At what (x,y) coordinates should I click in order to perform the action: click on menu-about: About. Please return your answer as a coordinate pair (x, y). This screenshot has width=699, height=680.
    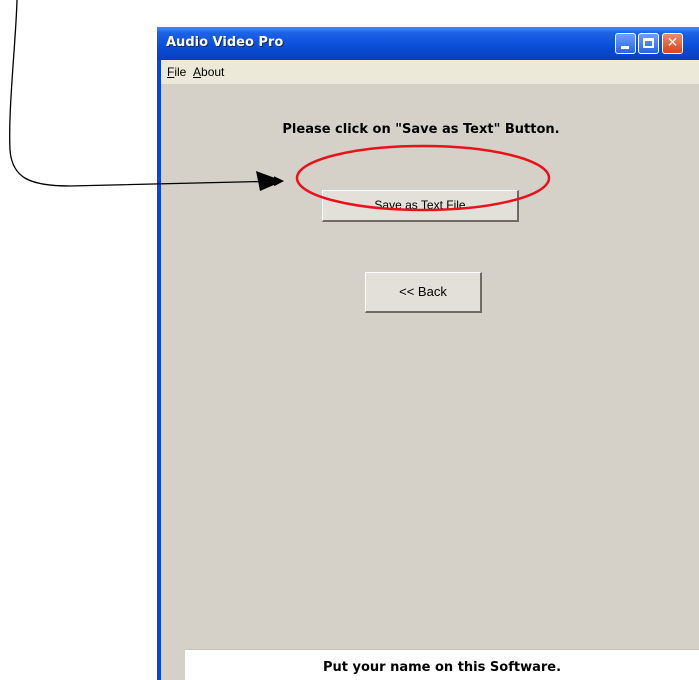
    Looking at the image, I should click on (208, 72).